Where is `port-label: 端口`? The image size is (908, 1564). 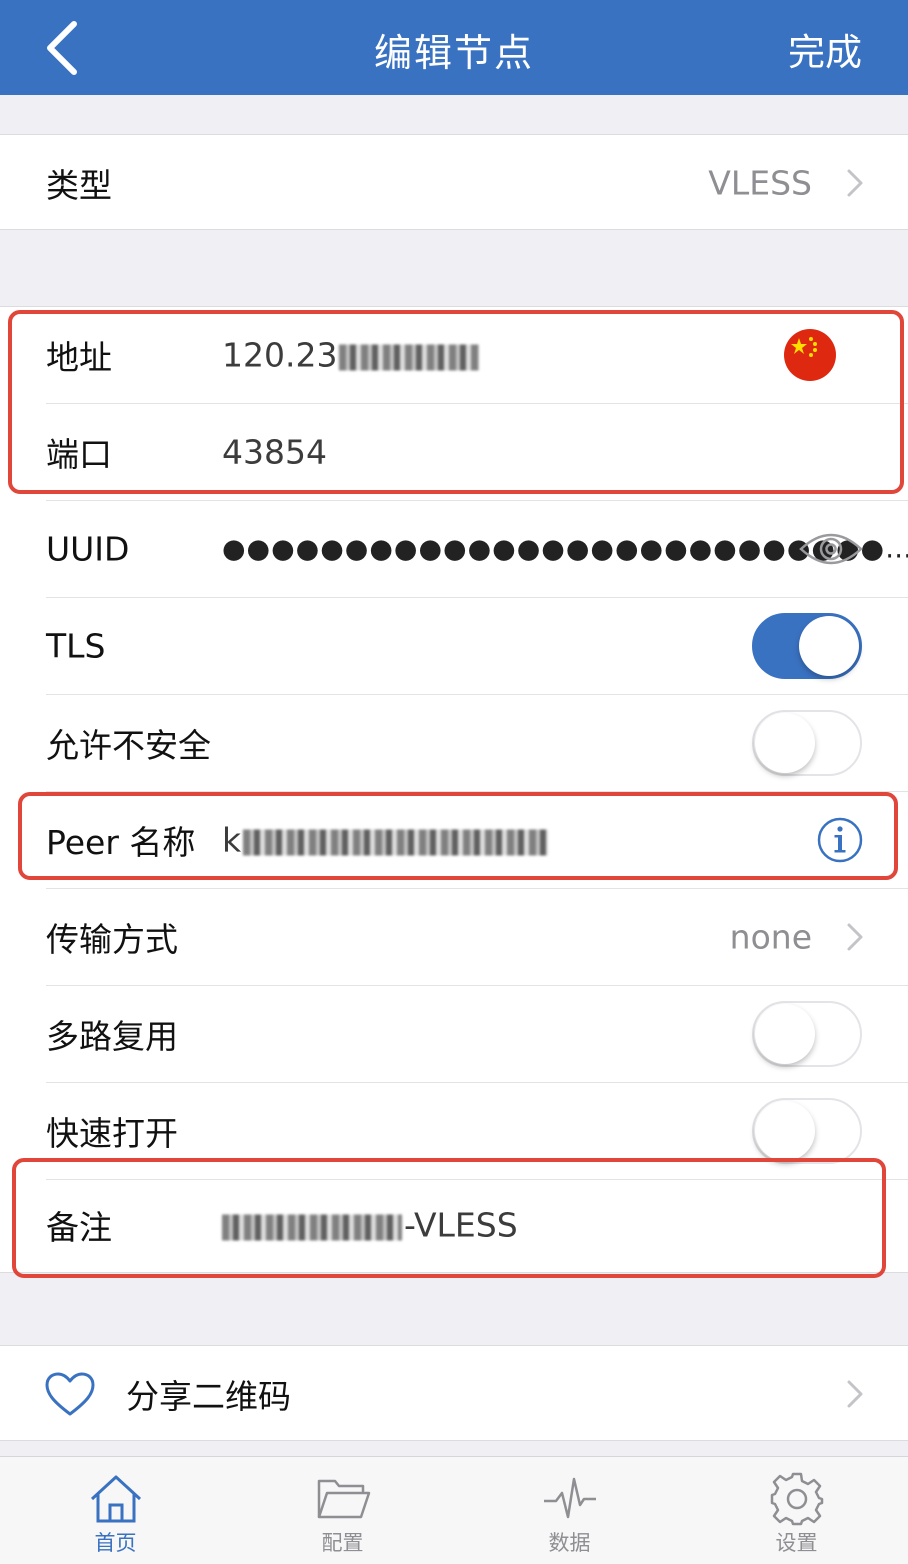
port-label: 端口 is located at coordinates (79, 454).